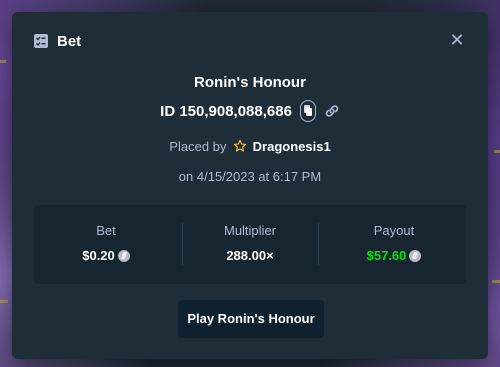  I want to click on bet-id: ID 150,908,088,686, so click(226, 111).